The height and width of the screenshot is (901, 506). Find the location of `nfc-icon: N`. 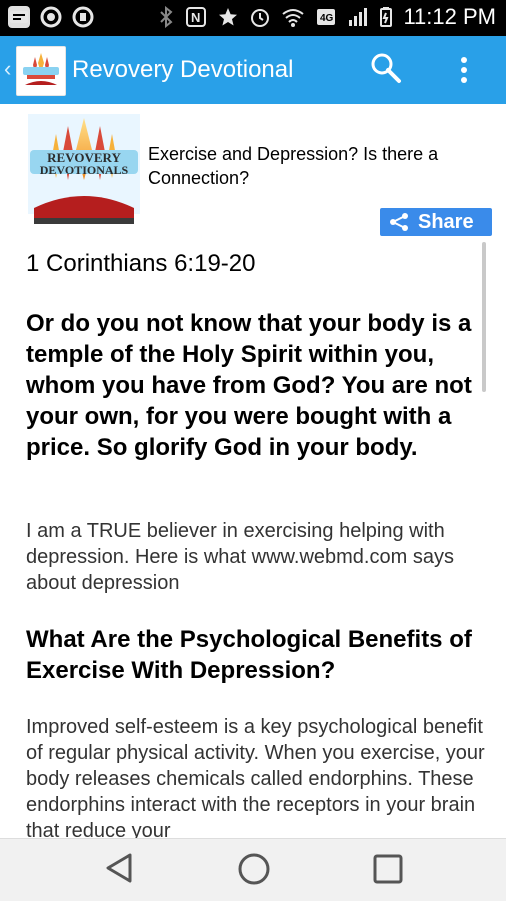

nfc-icon: N is located at coordinates (196, 17).